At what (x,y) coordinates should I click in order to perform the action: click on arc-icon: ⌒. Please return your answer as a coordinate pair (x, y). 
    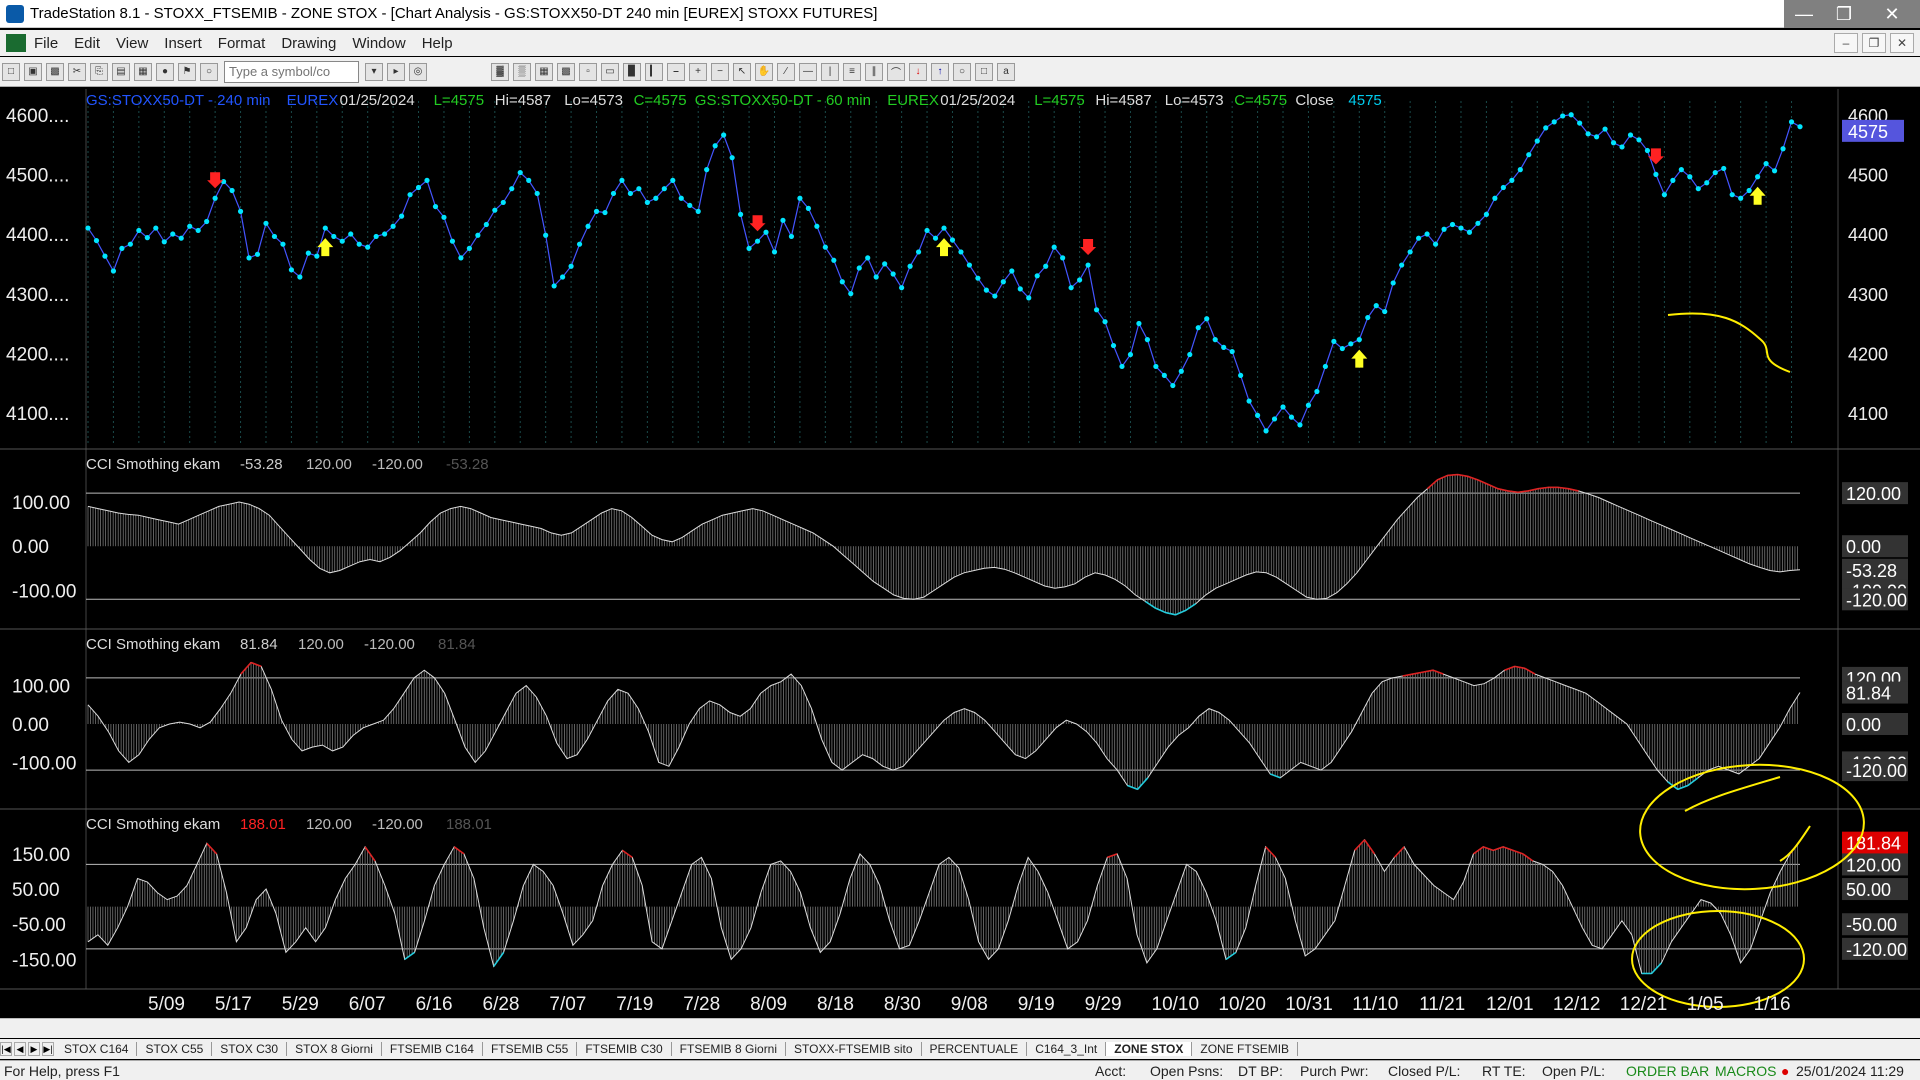
    Looking at the image, I should click on (896, 71).